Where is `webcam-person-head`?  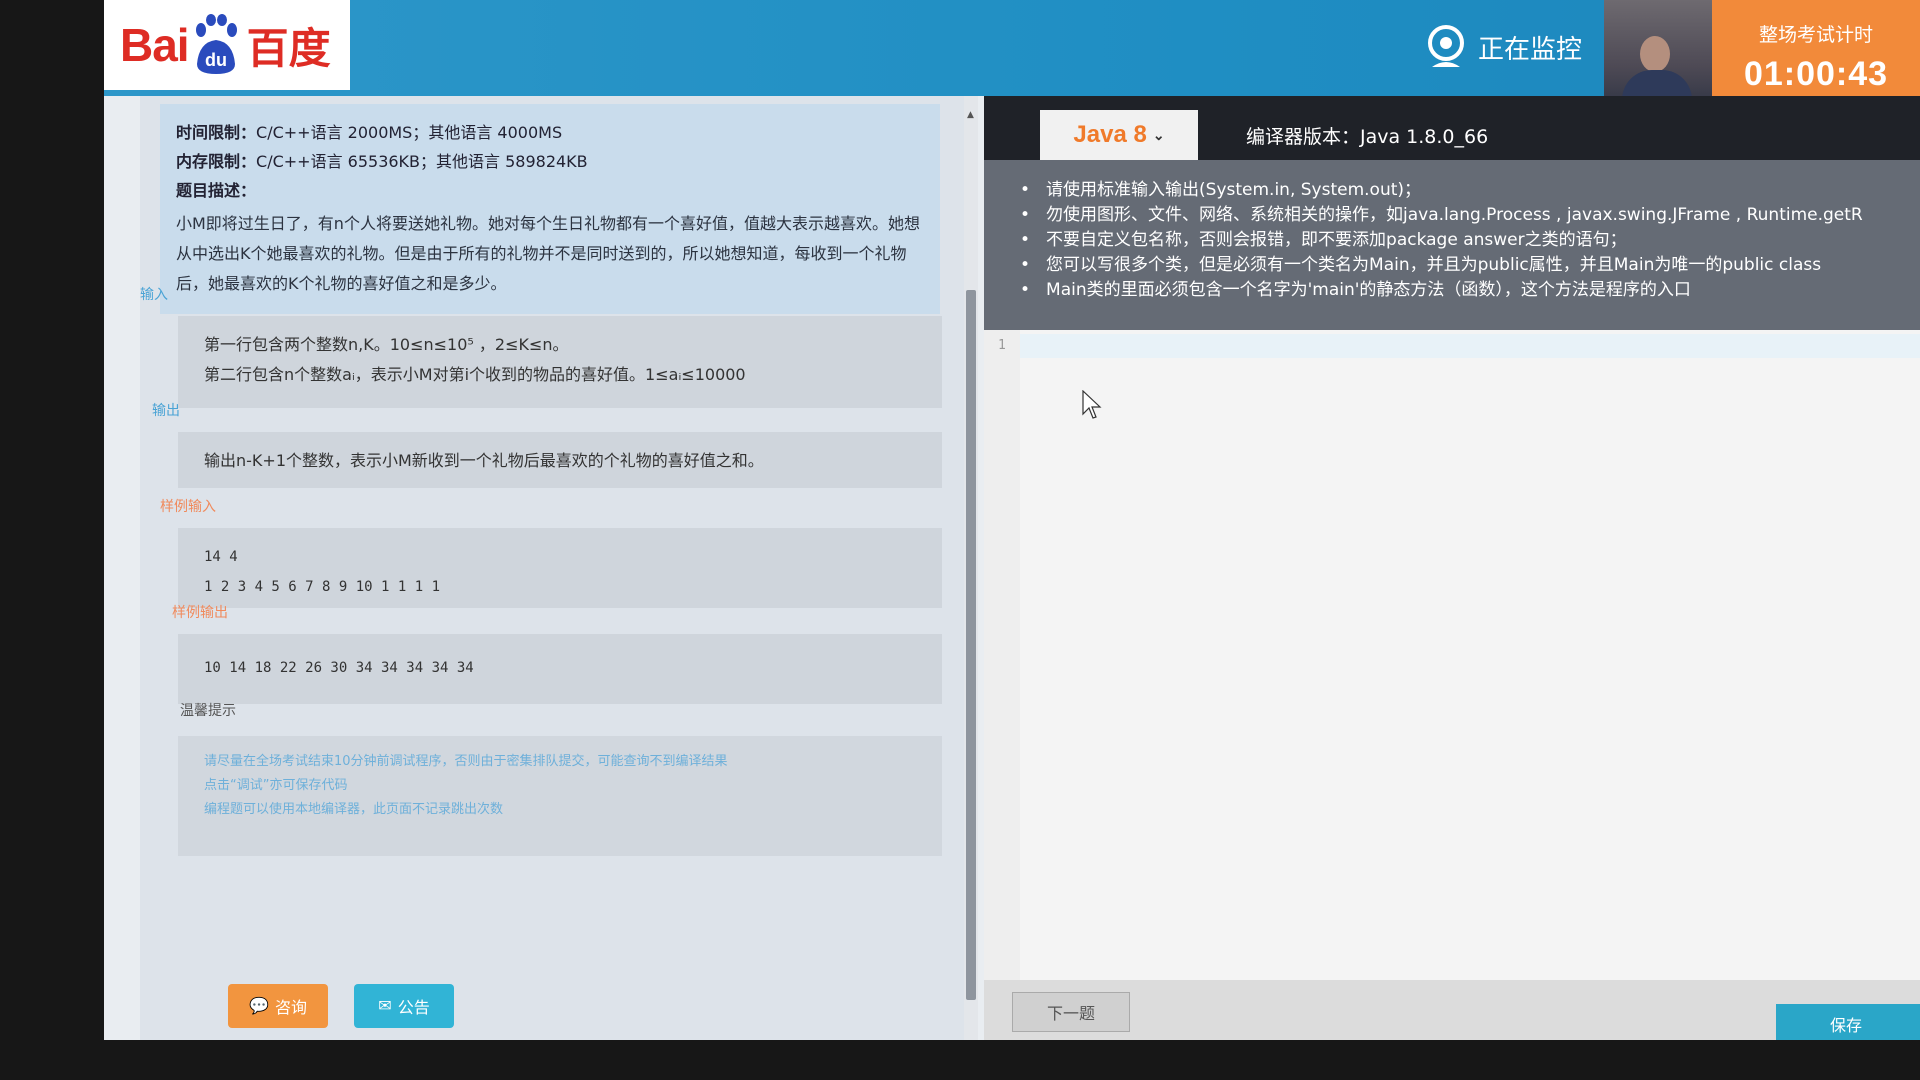
webcam-person-head is located at coordinates (1655, 54).